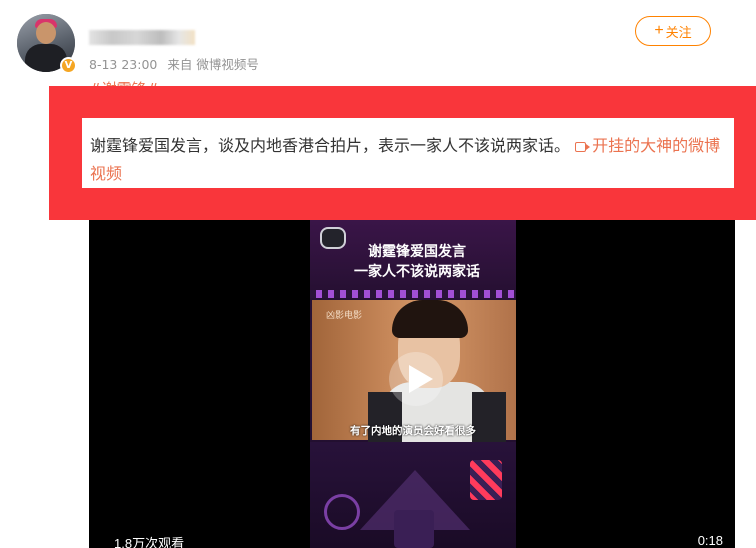 The width and height of the screenshot is (756, 548). I want to click on post-source: 来自 微博视频号, so click(213, 64).